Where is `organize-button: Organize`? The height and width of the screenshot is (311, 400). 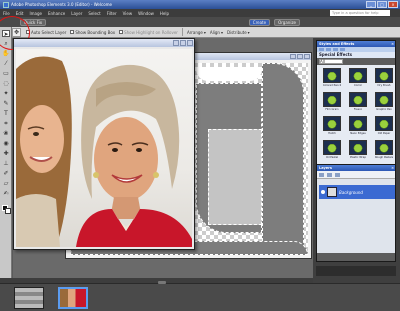
organize-button: Organize is located at coordinates (287, 22).